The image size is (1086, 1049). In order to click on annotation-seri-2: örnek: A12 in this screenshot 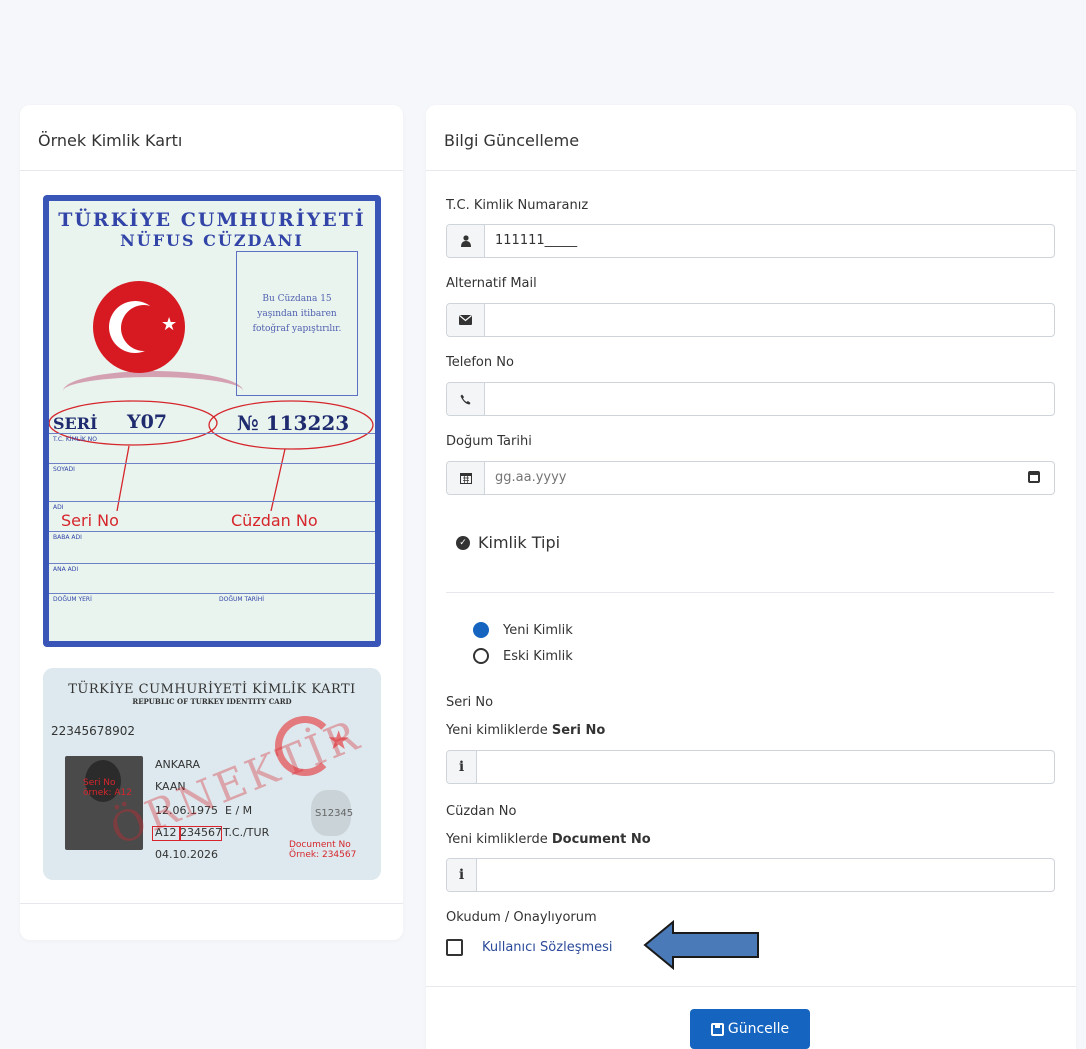, I will do `click(108, 793)`.